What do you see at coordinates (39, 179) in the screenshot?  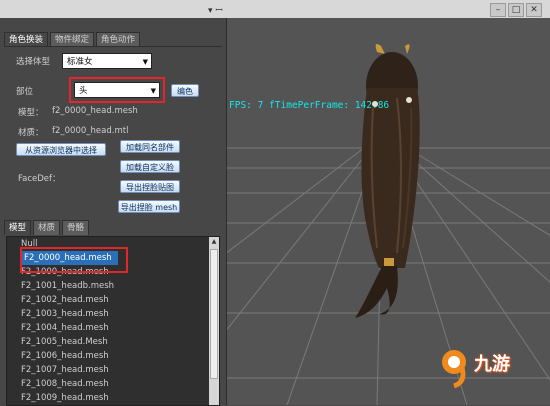 I see `facedef-label: FaceDef：` at bounding box center [39, 179].